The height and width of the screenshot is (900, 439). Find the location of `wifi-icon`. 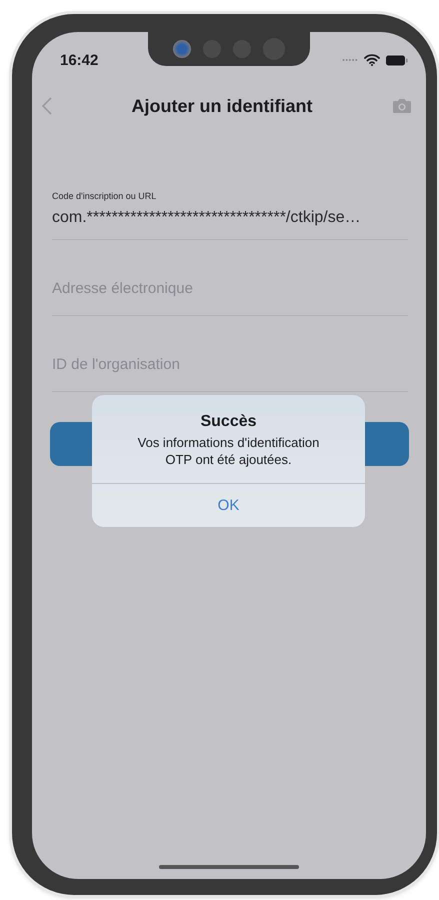

wifi-icon is located at coordinates (372, 60).